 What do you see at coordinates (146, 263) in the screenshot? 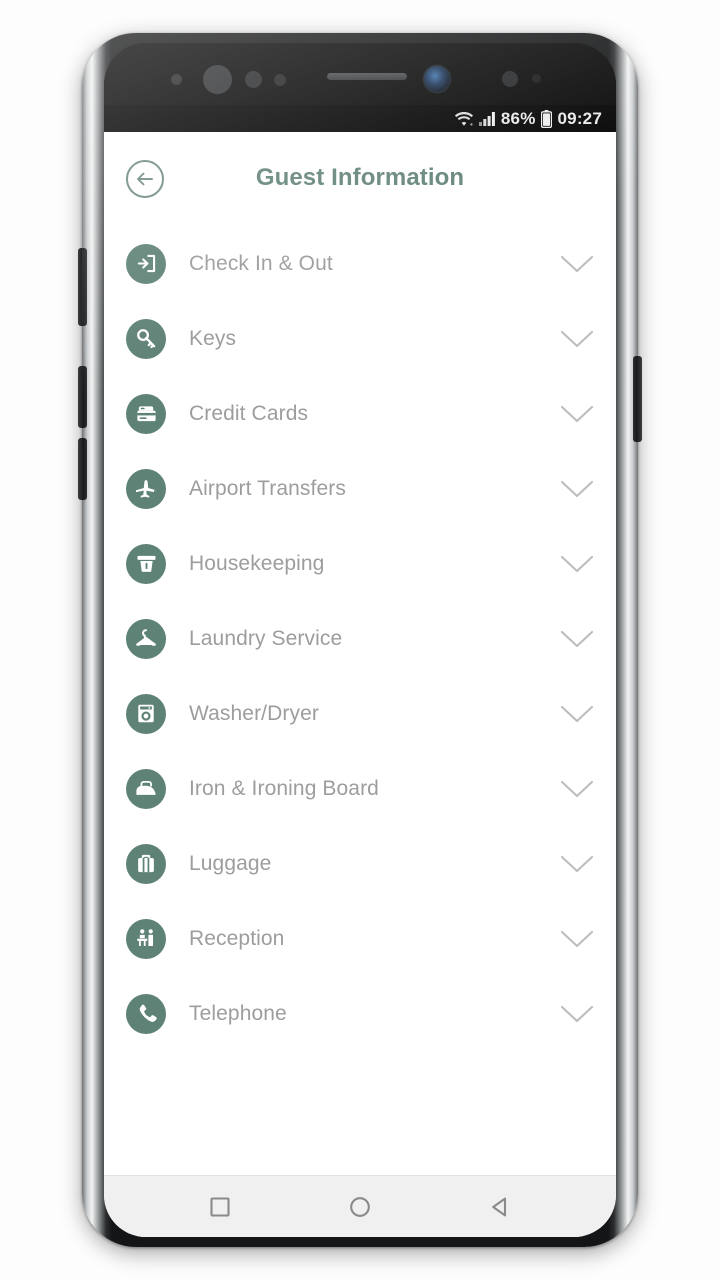
I see `check-in-door-arrow-icon` at bounding box center [146, 263].